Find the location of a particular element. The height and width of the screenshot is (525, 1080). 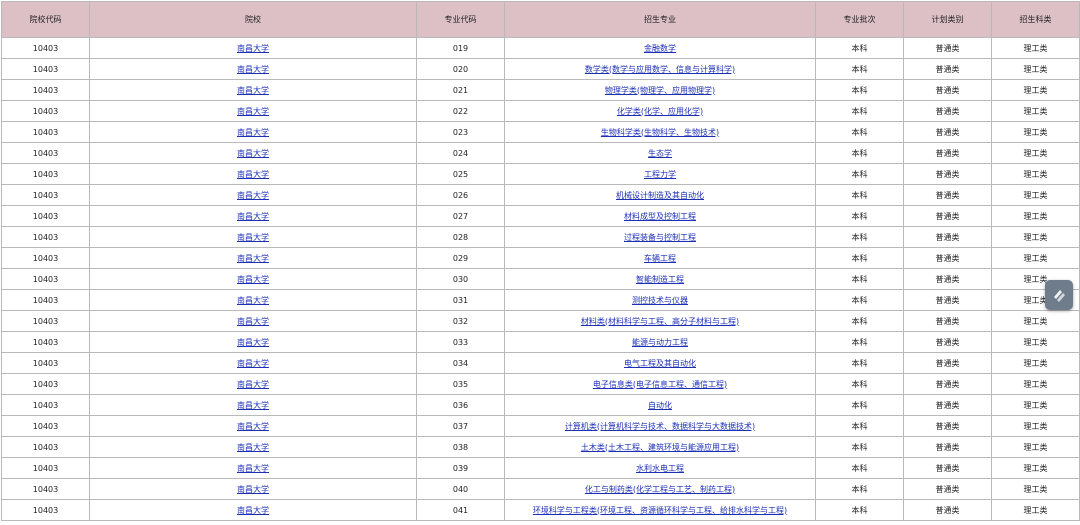

major-code-cell: 027 is located at coordinates (460, 216).